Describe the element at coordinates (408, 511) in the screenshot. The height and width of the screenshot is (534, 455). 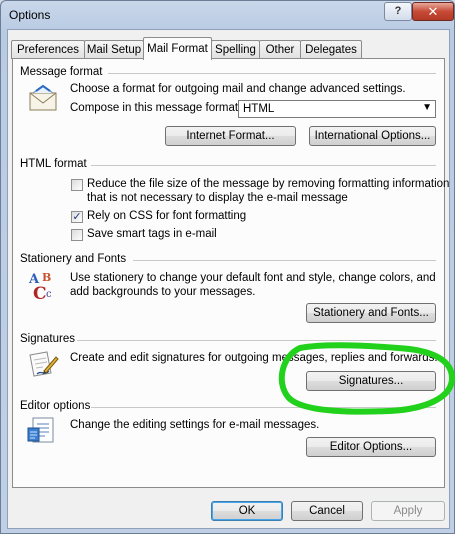
I see `apply-button: Apply` at that location.